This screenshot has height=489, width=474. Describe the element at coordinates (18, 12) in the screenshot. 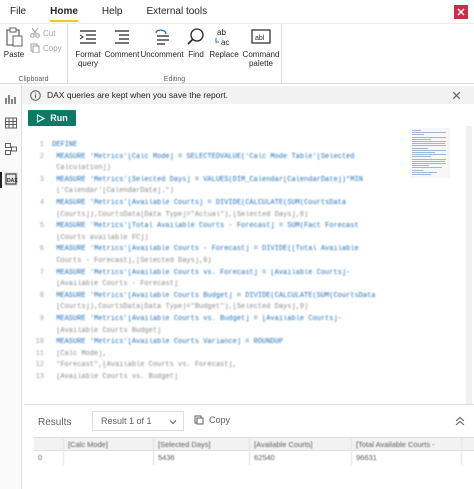

I see `tab-file: File` at that location.